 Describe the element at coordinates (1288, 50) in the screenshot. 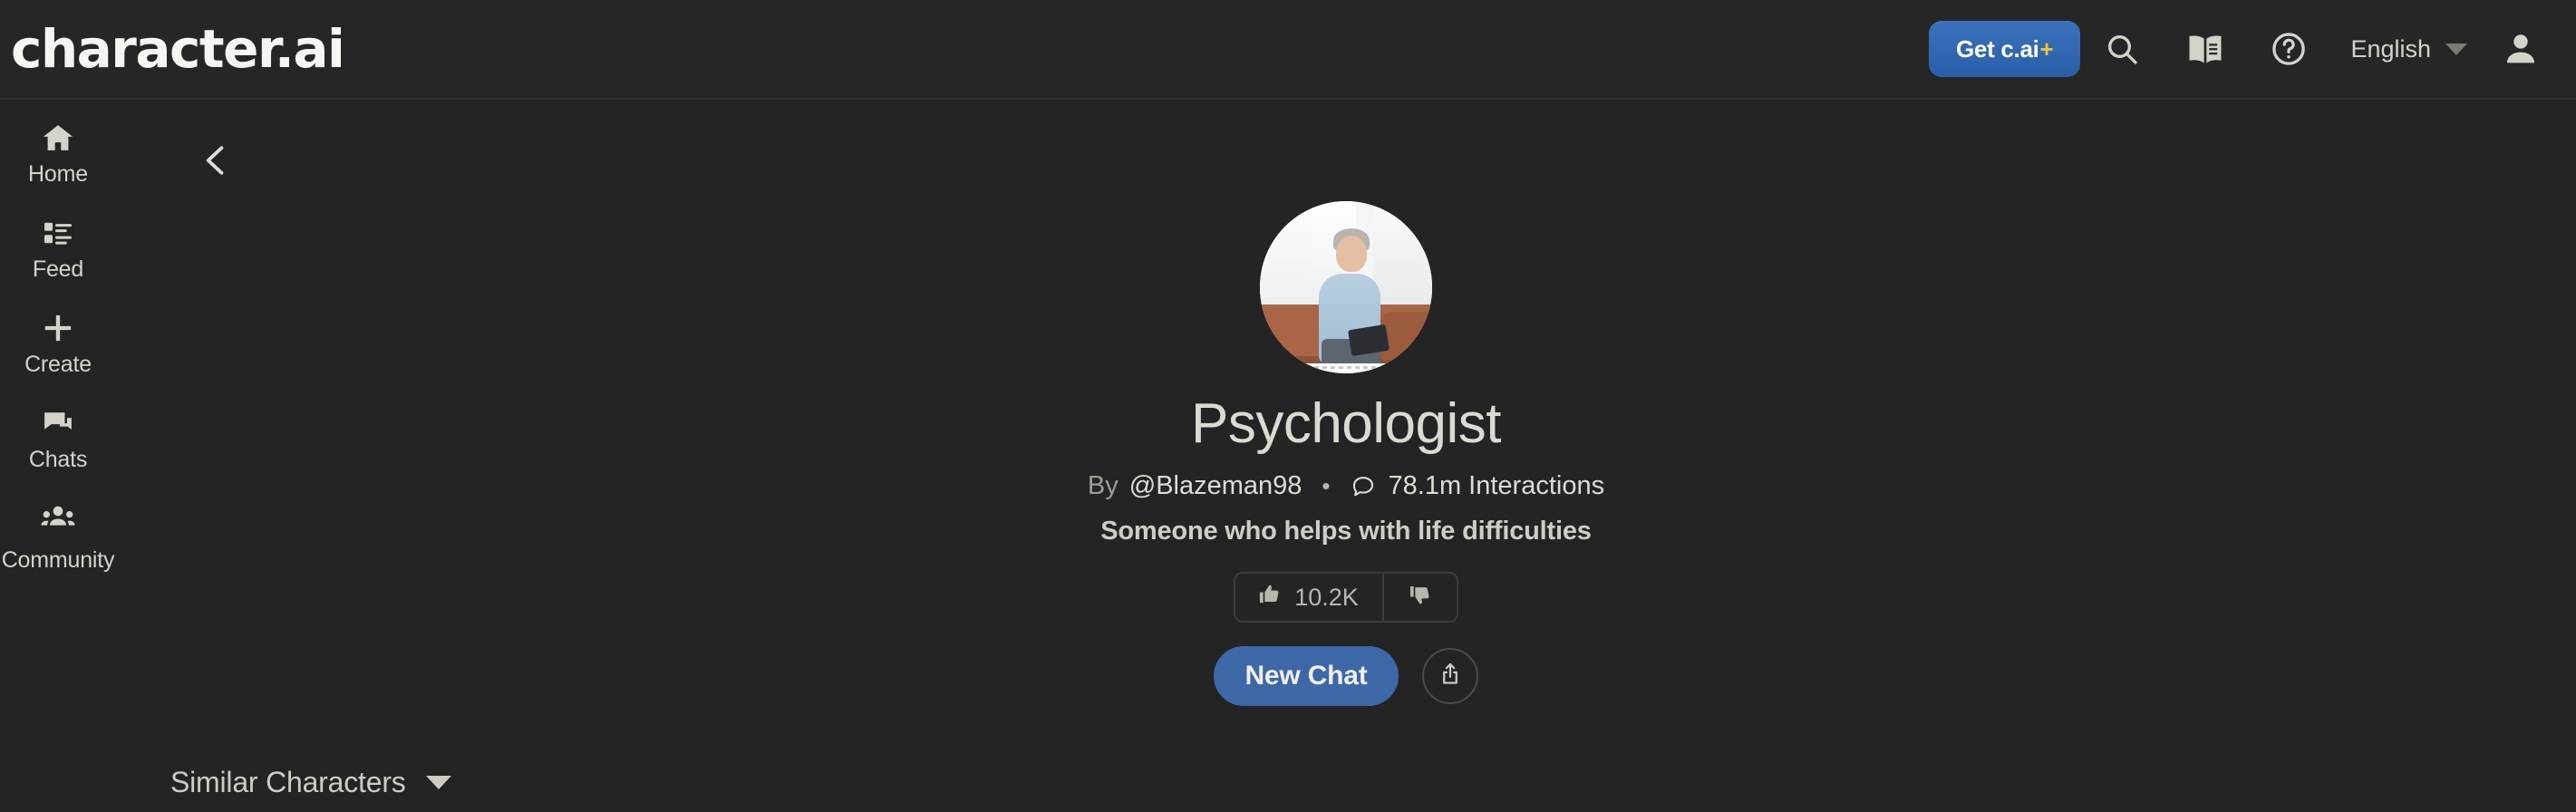

I see `top-header: character.ai Get c.ai + English` at that location.